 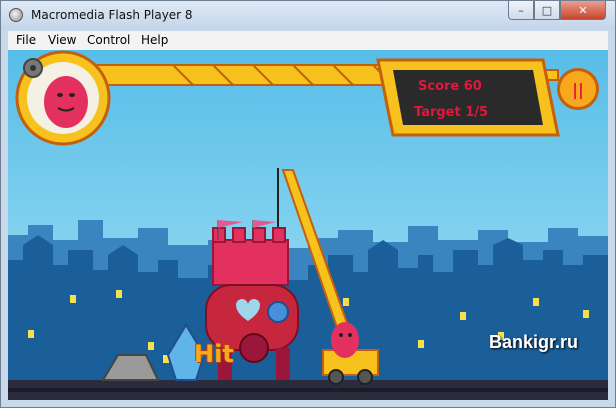 I want to click on menu-help: Help, so click(x=154, y=40).